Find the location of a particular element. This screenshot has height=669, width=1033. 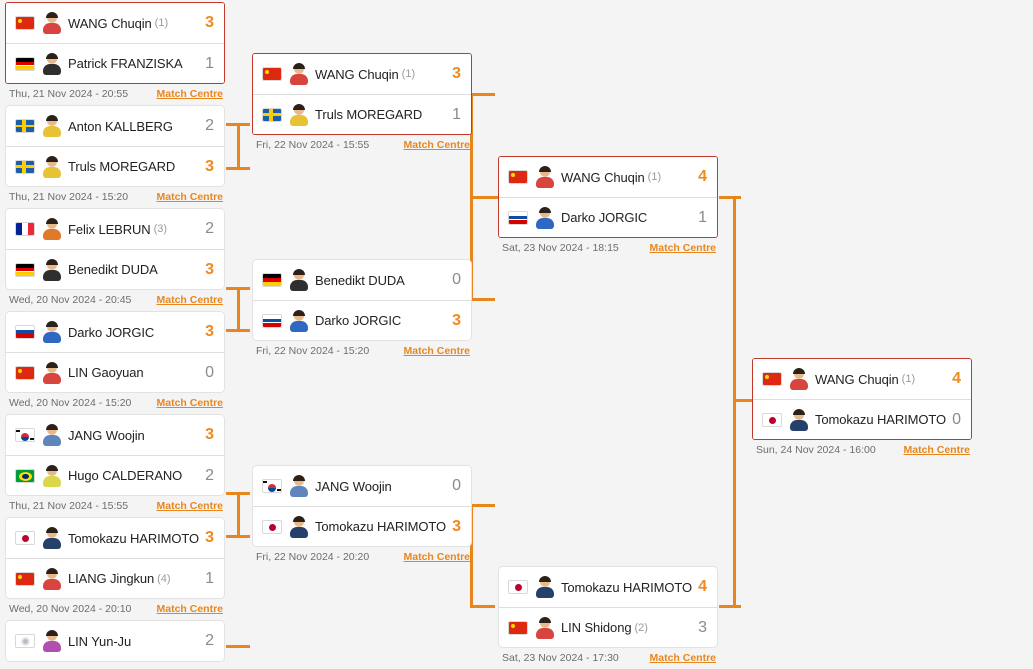

match-card-body: Benedikt DUDA 0 Darko JORGIC 3 is located at coordinates (362, 300).